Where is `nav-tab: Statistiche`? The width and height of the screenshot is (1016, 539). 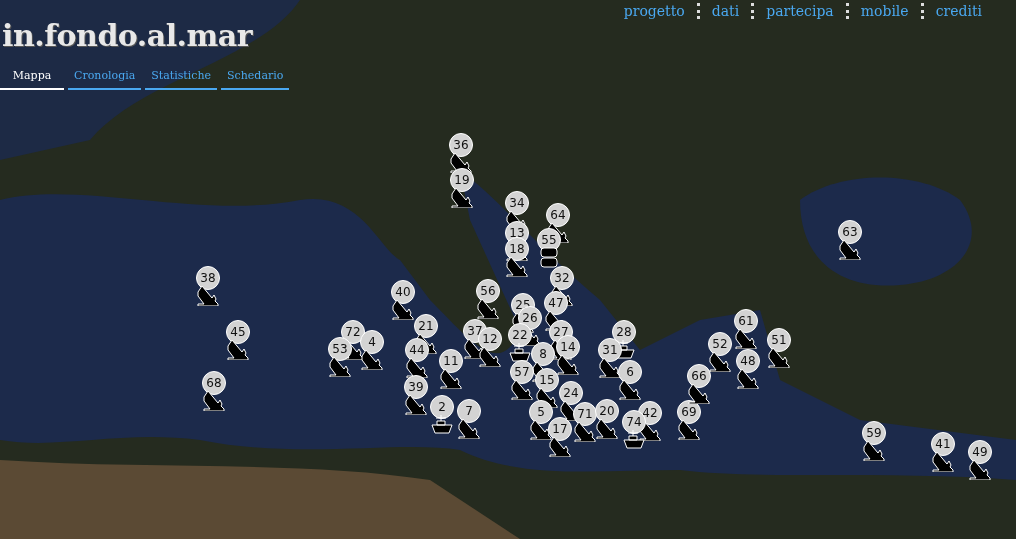 nav-tab: Statistiche is located at coordinates (181, 77).